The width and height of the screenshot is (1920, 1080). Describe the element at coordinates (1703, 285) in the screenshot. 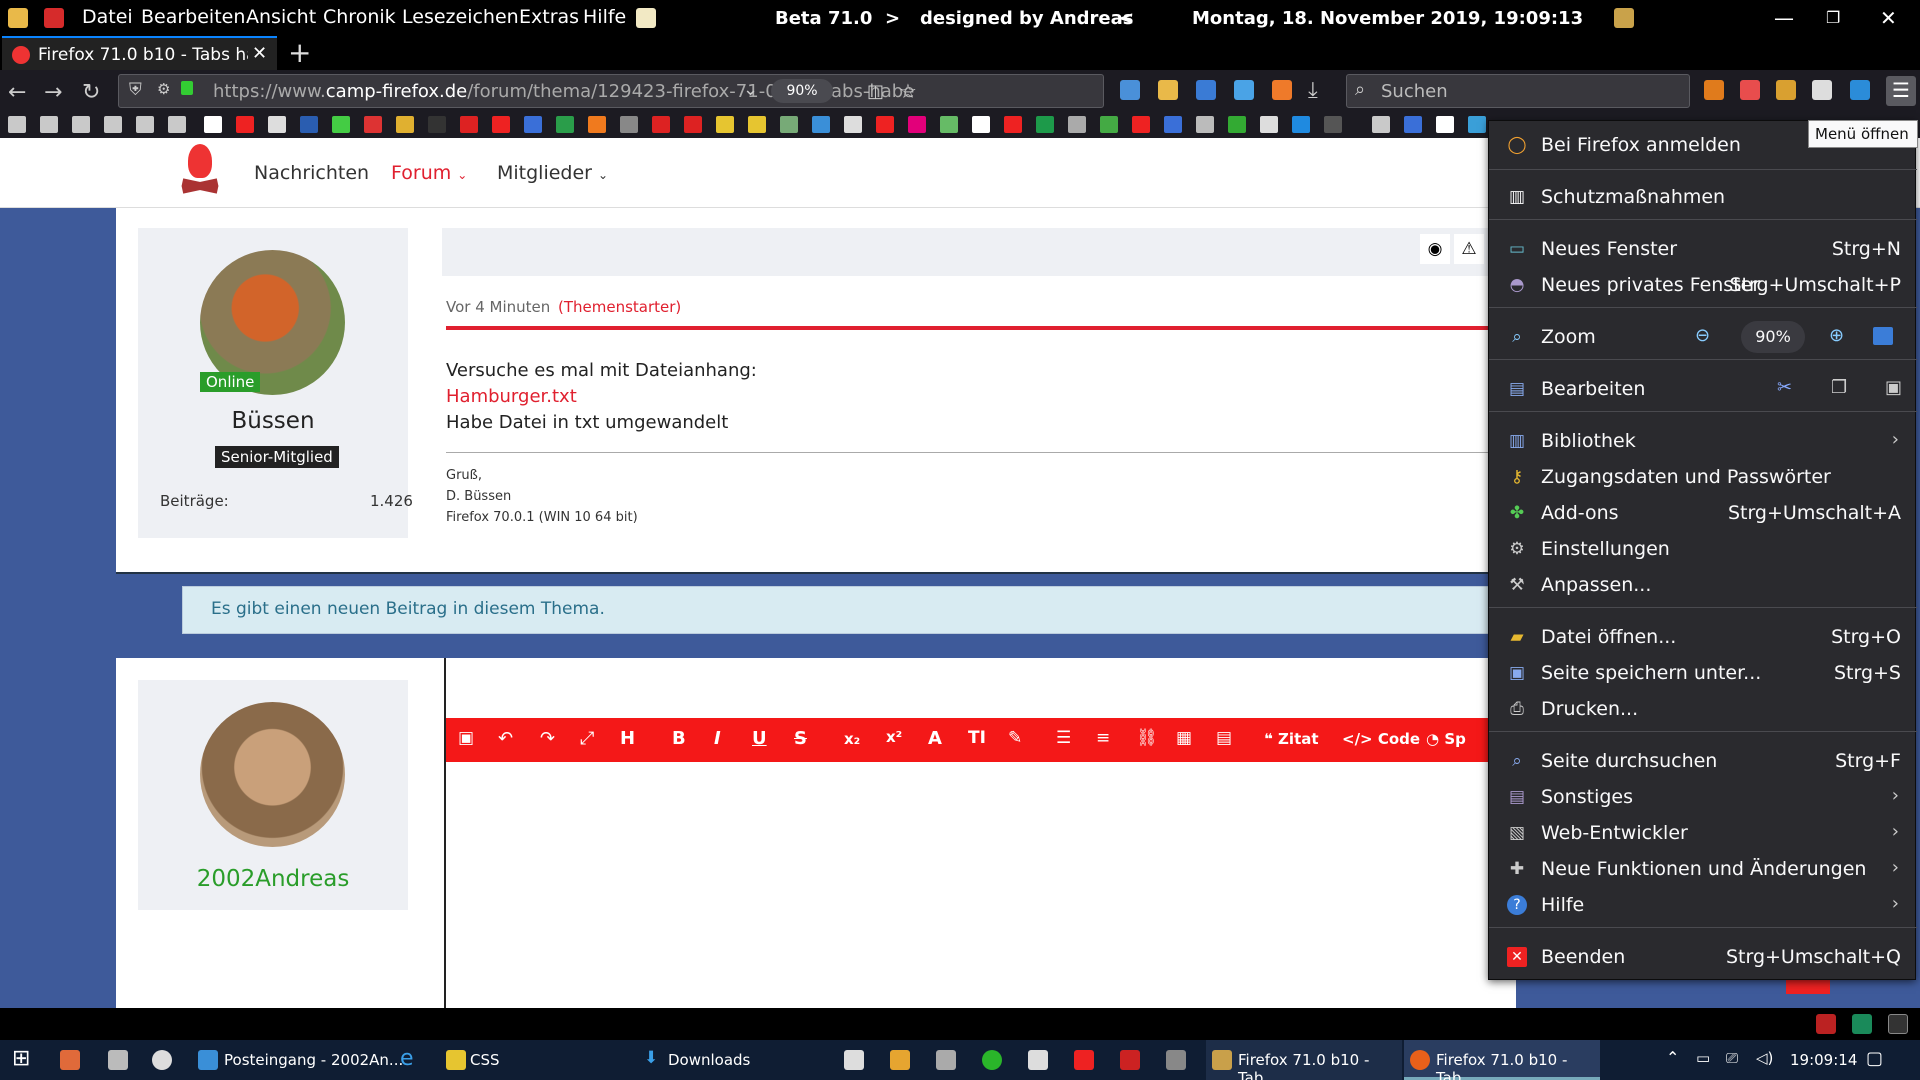

I see `menu-item-private-window: ◓ Neues privates Fenster Strg+Umschalt+P` at that location.